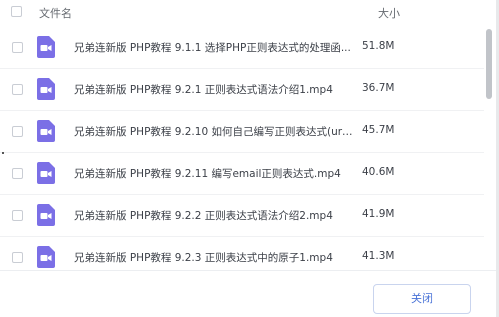 The width and height of the screenshot is (499, 317). I want to click on file-row: 兄弟连新版 PHP教程 9.2.3 正则表达式中的原子1.mp4 41.3M, so click(242, 254).